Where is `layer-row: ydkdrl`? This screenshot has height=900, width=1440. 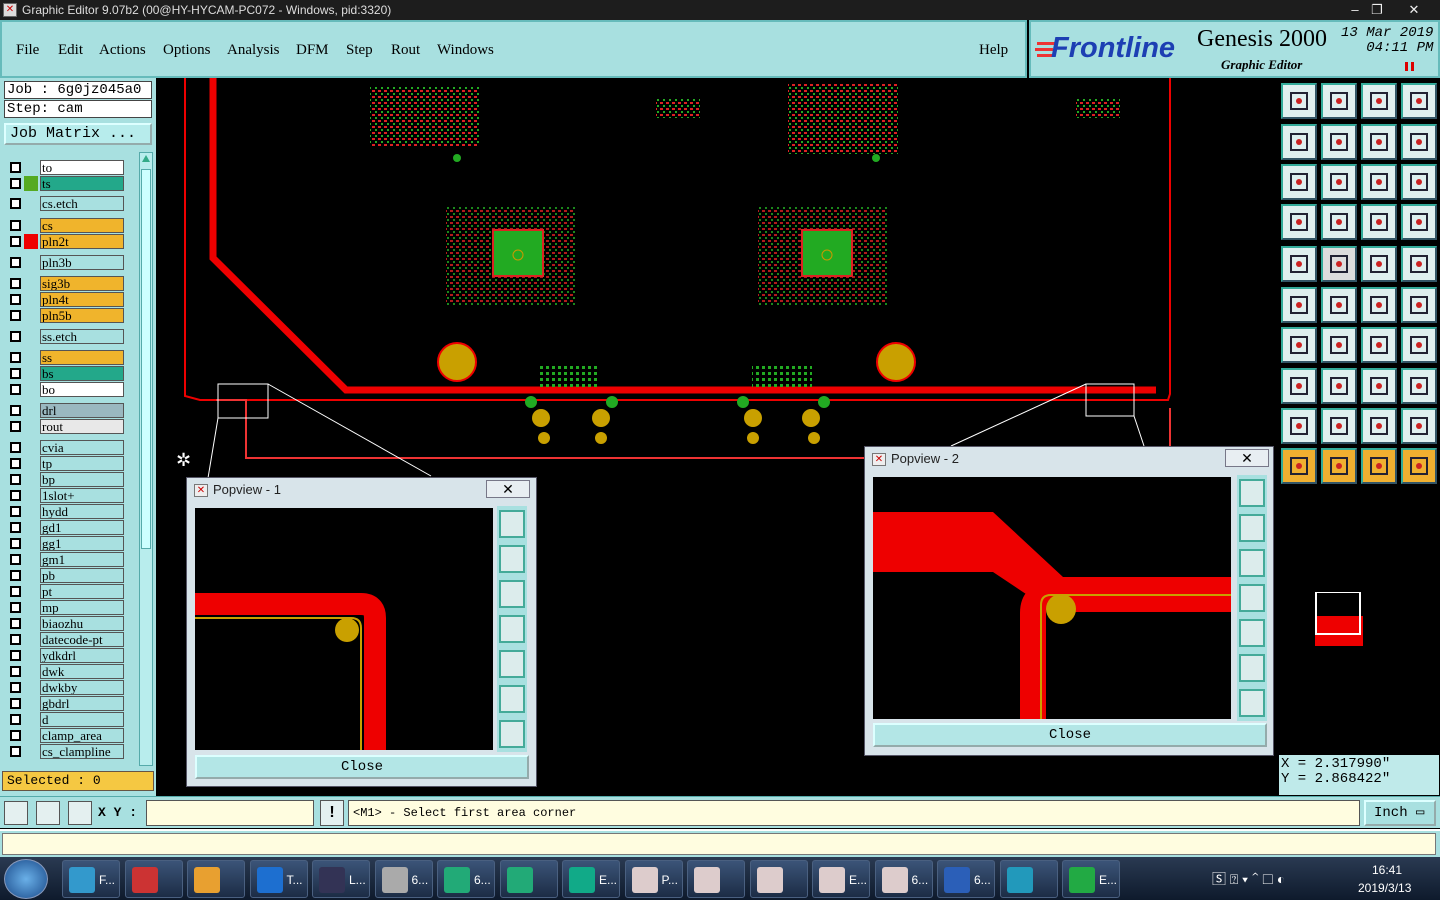 layer-row: ydkdrl is located at coordinates (65, 655).